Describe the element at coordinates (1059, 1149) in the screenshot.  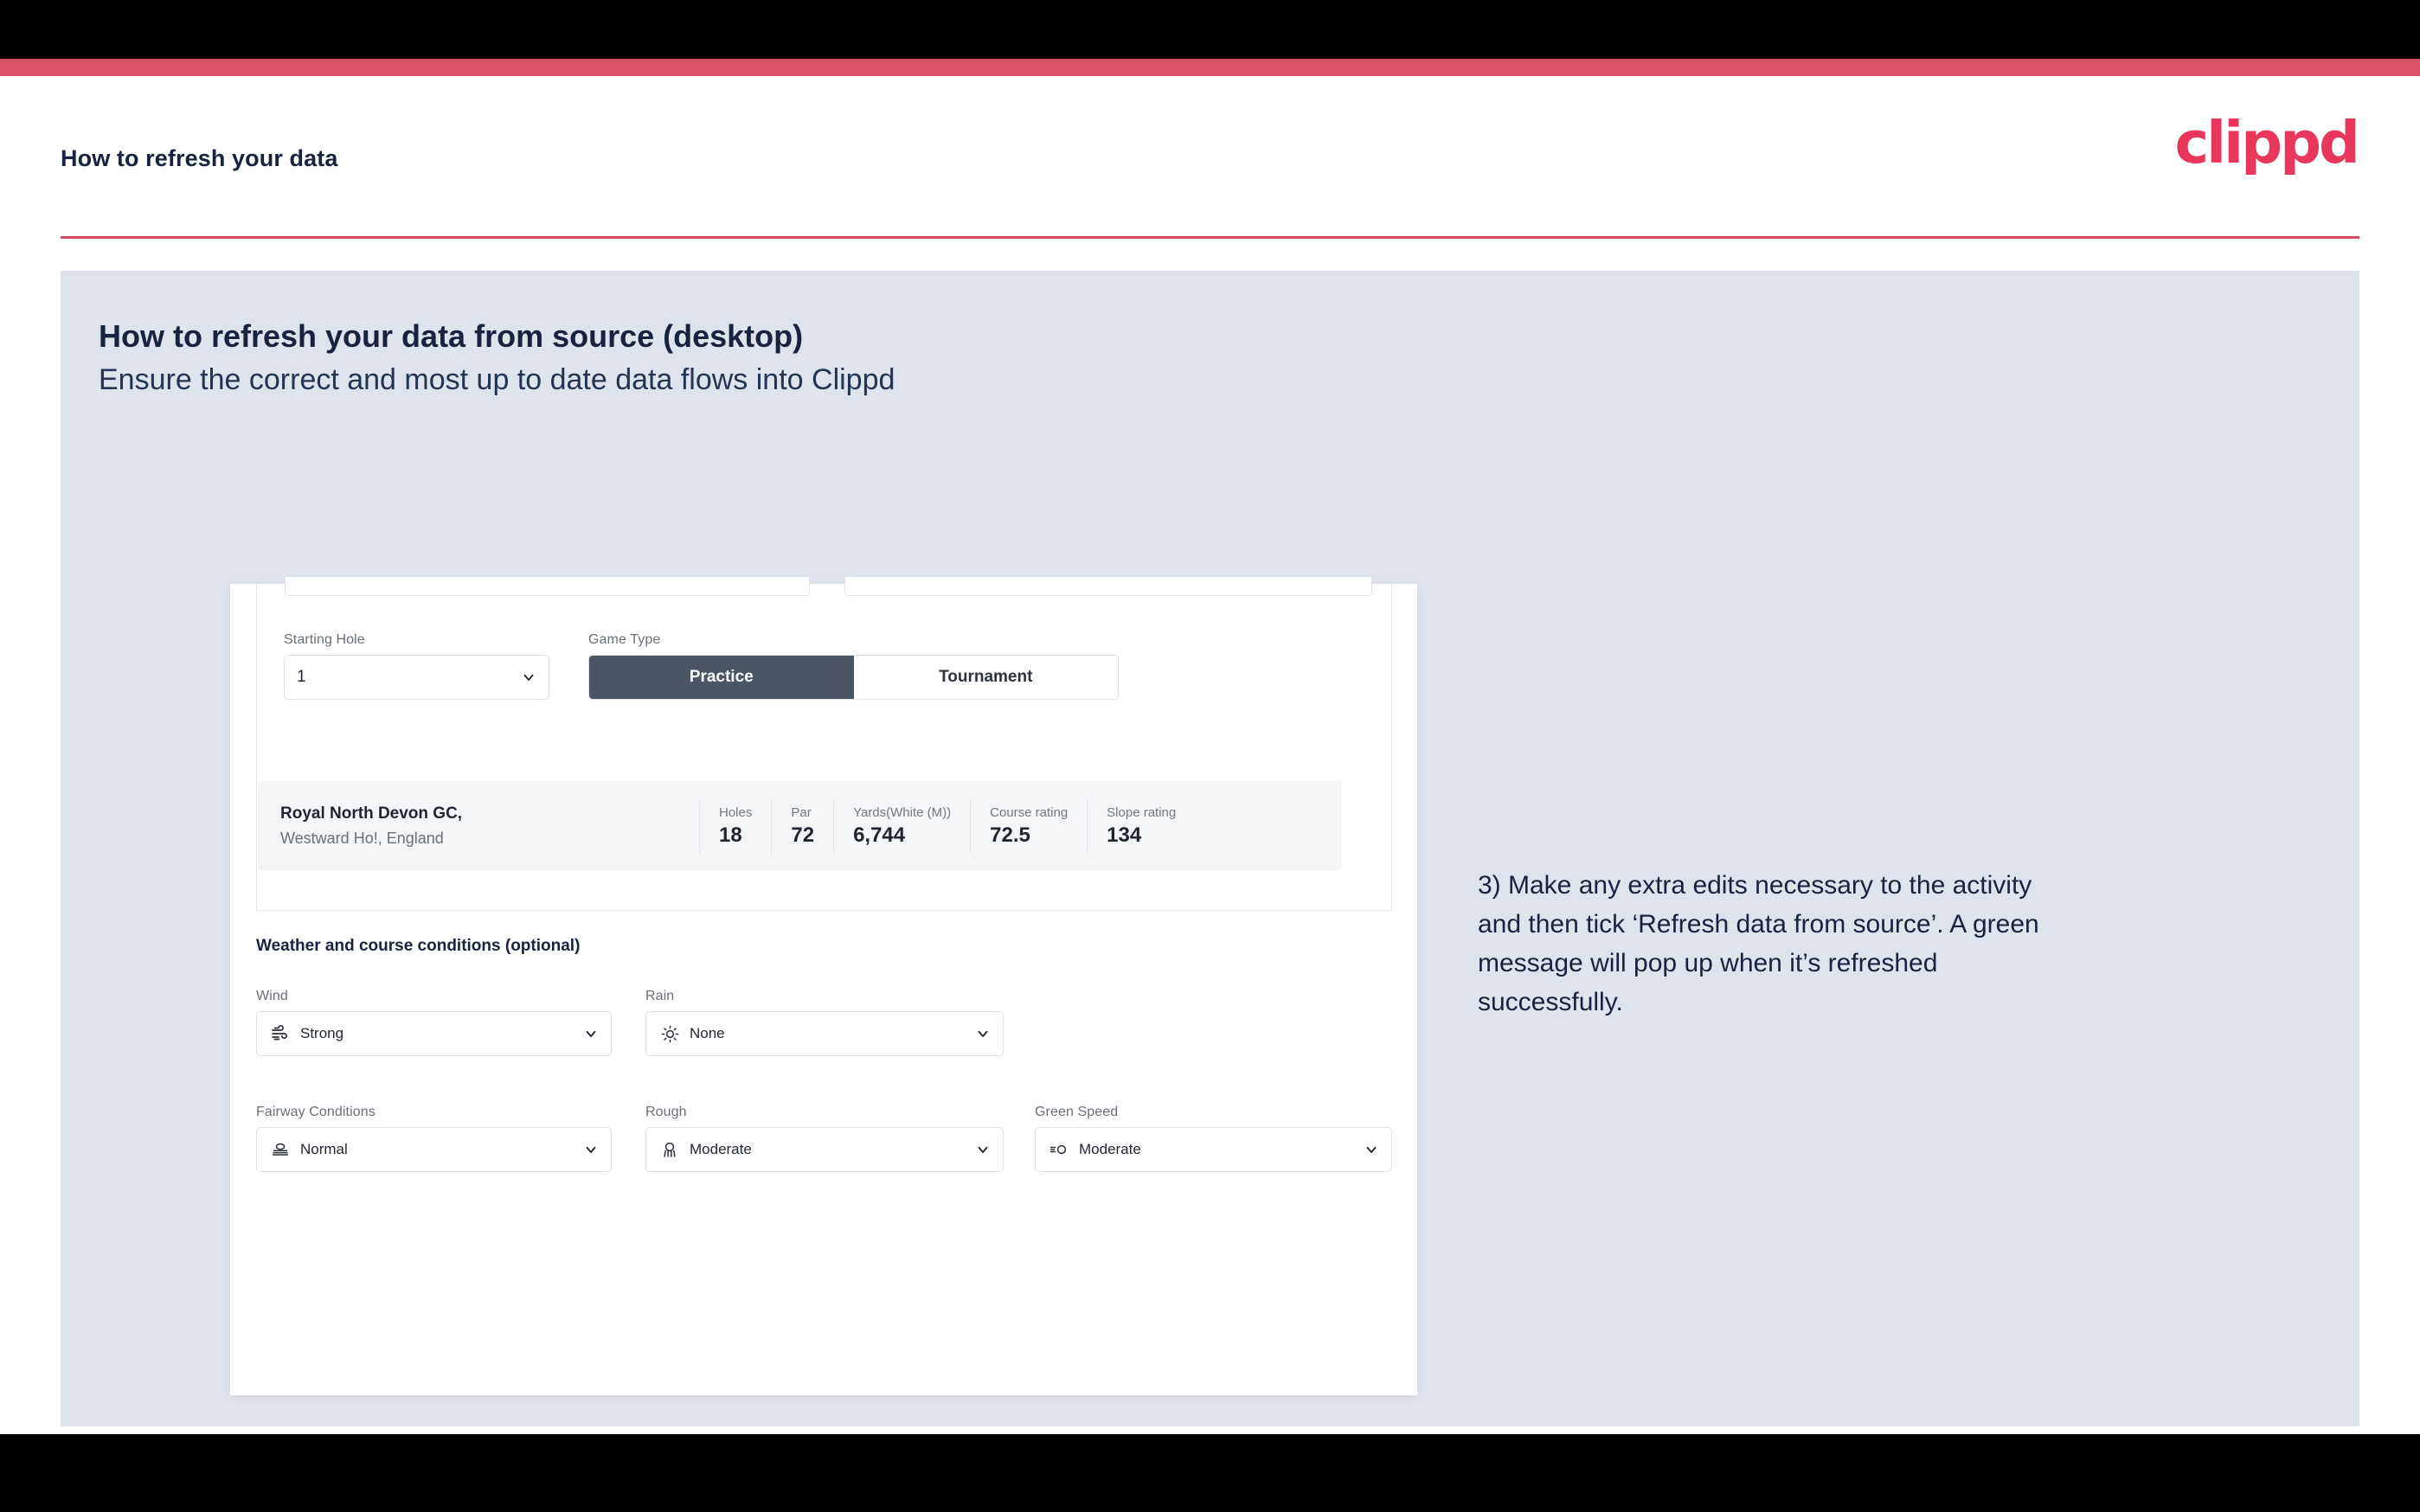
I see `green-speed-icon` at that location.